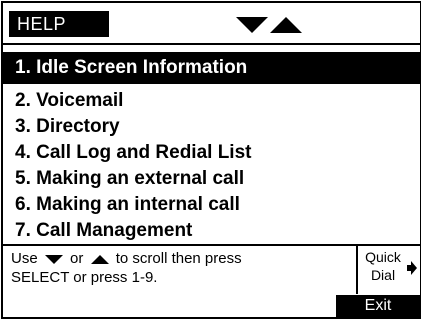  I want to click on menu-item-voicemail: 2. Voicemail, so click(211, 101).